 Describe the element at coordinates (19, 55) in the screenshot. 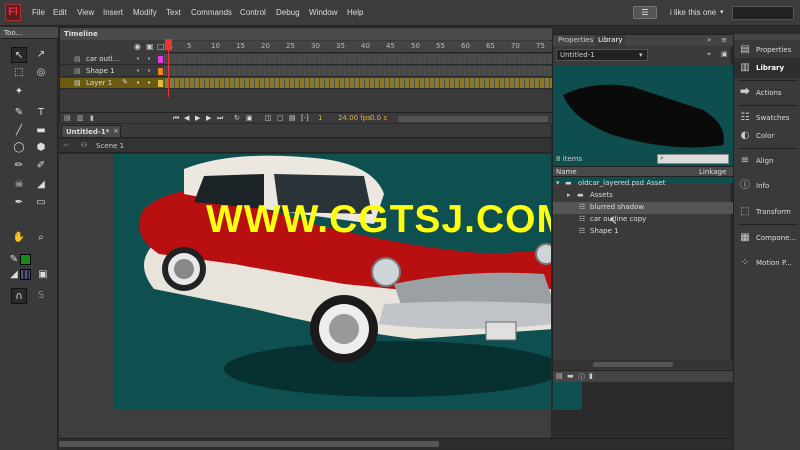

I see `selection-tool-icon: ↖` at that location.